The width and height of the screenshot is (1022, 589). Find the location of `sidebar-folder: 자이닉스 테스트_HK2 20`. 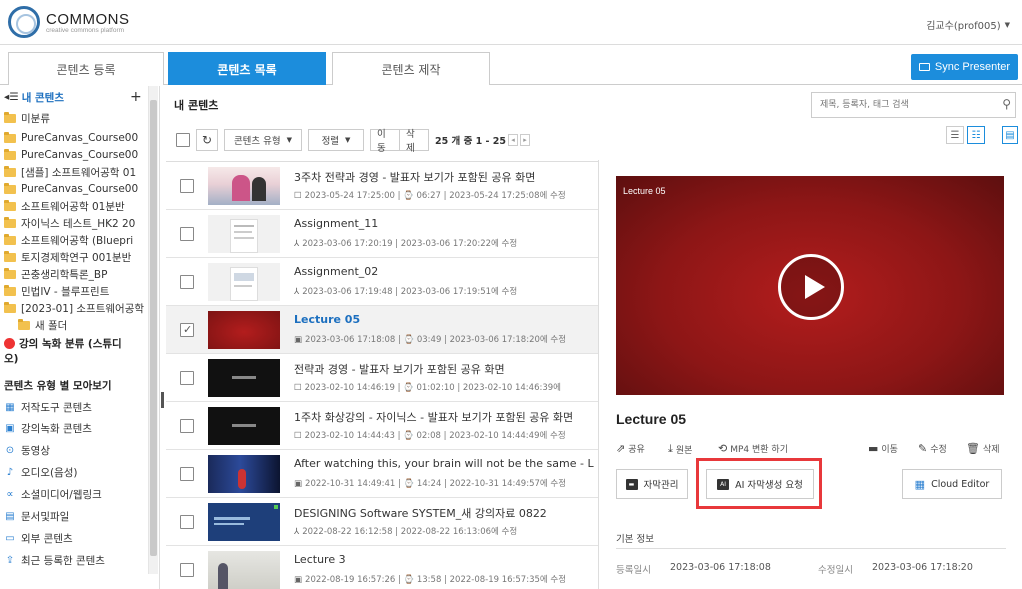

sidebar-folder: 자이닉스 테스트_HK2 20 is located at coordinates (75, 223).